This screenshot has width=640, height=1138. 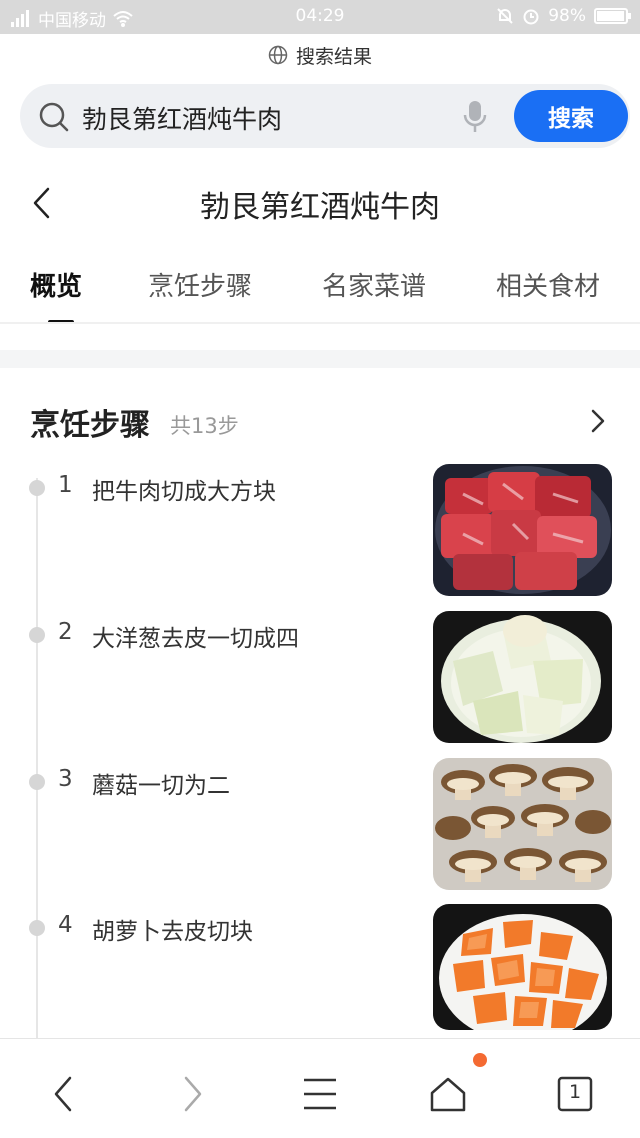 I want to click on step-image-onion, so click(x=522, y=677).